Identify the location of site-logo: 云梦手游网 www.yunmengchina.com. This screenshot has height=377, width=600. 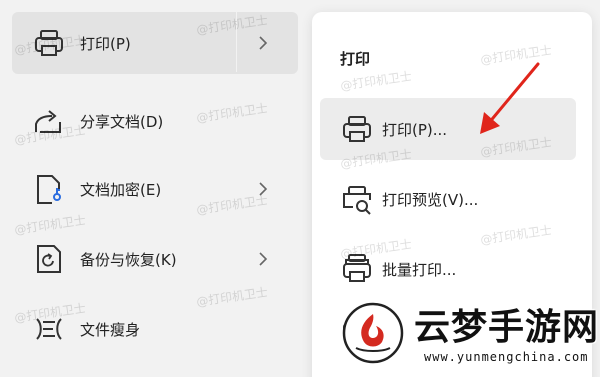
(466, 333).